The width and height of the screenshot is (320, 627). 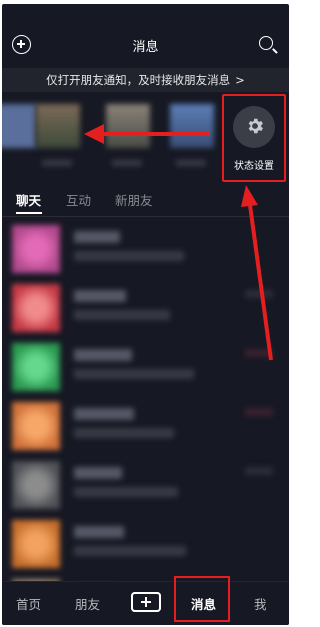 I want to click on page-title: 消息, so click(x=145, y=47).